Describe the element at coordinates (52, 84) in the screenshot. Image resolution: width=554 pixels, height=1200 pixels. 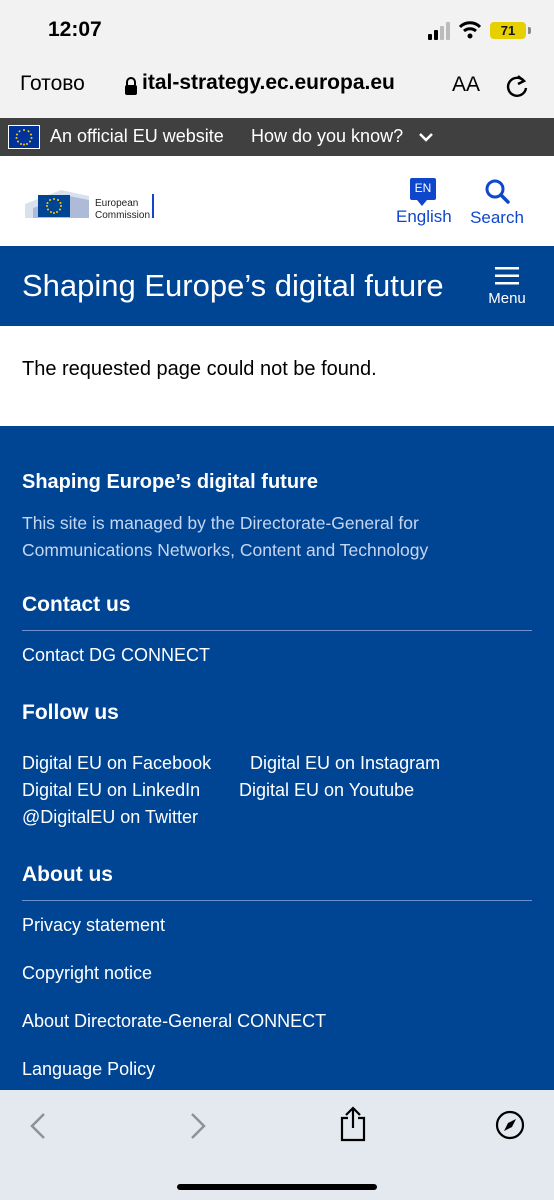
I see `done-button: Готово` at that location.